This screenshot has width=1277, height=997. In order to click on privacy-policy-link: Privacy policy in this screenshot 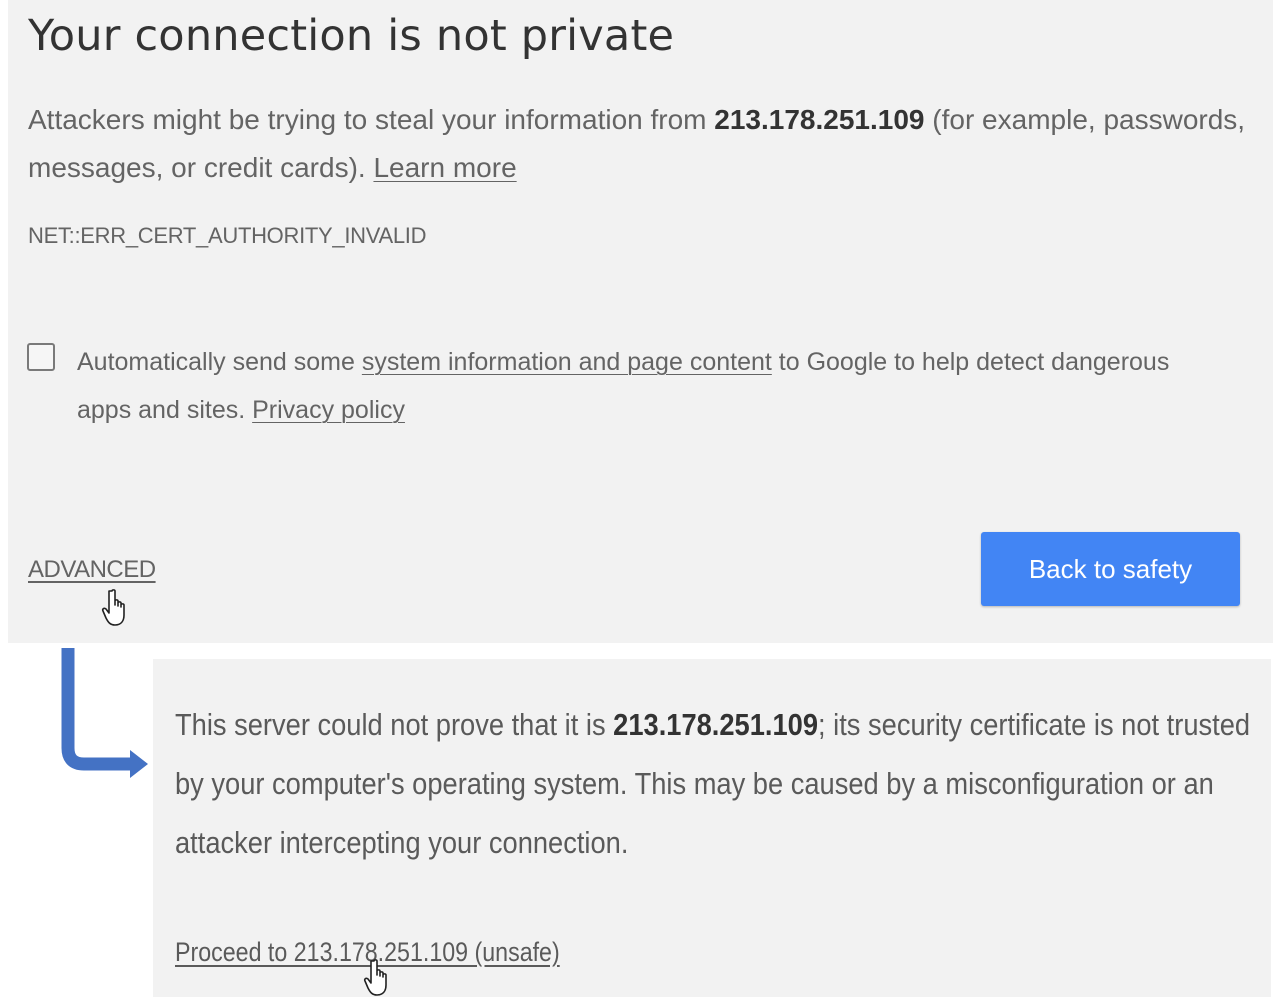, I will do `click(328, 410)`.